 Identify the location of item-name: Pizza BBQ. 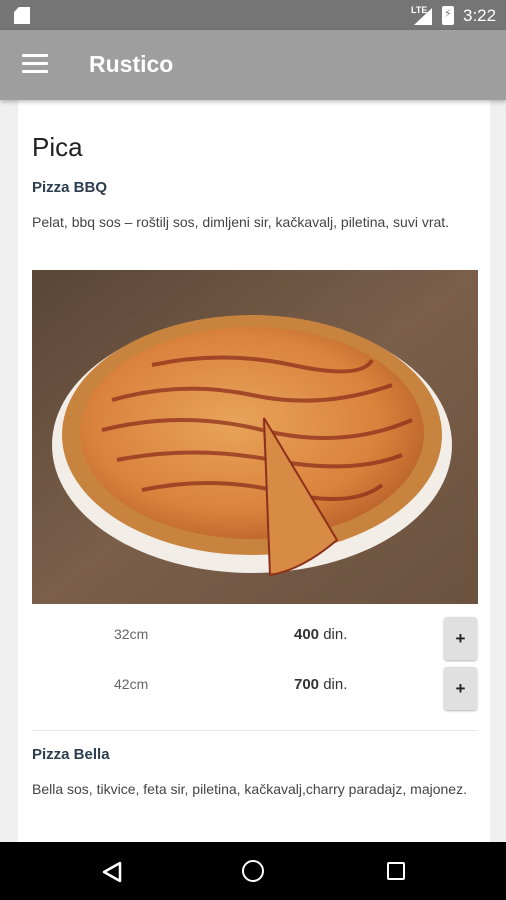
(70, 187).